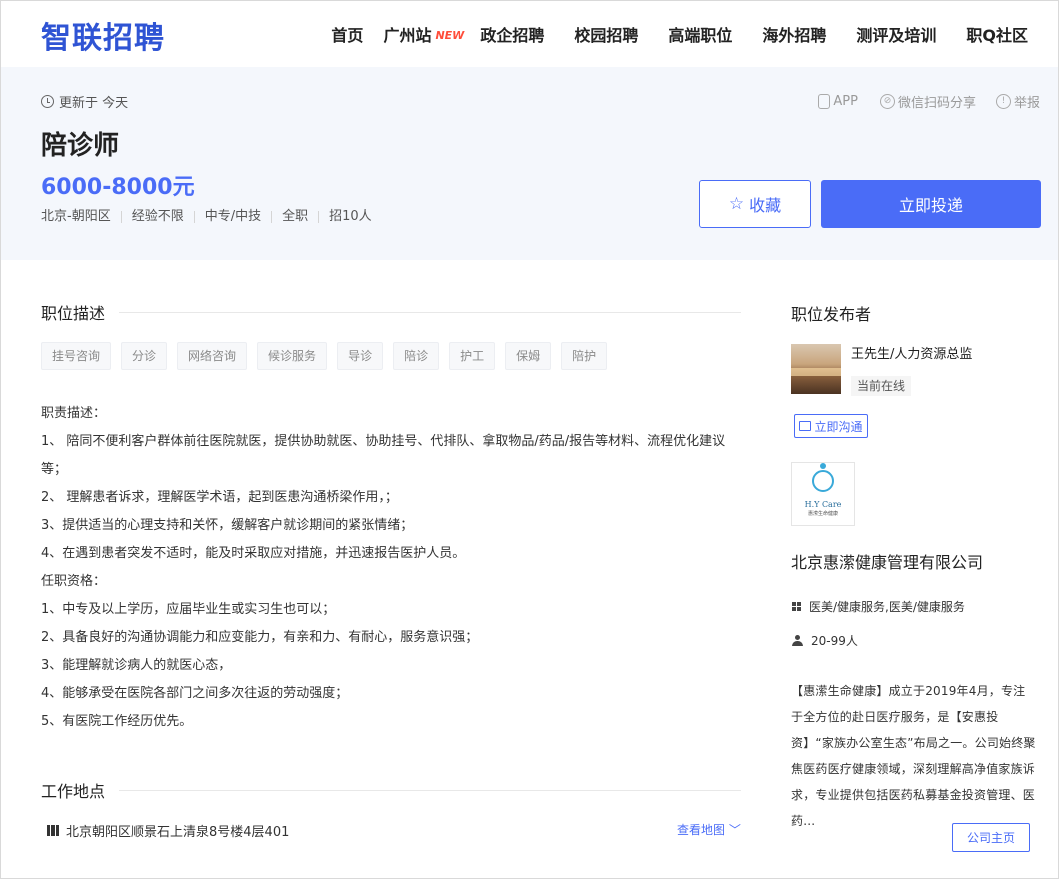 The width and height of the screenshot is (1059, 879). I want to click on nav-community: 职Q社区, so click(997, 34).